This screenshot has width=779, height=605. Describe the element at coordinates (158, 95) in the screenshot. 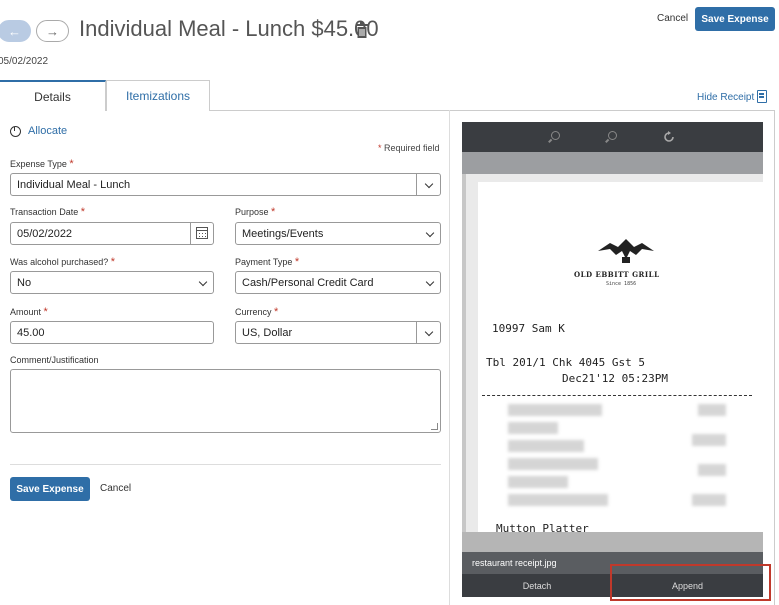

I see `tab-itemizations: Itemizations` at that location.